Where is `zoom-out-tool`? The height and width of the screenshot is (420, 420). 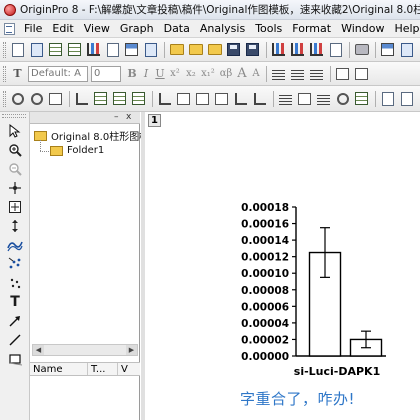
zoom-out-tool is located at coordinates (15, 169).